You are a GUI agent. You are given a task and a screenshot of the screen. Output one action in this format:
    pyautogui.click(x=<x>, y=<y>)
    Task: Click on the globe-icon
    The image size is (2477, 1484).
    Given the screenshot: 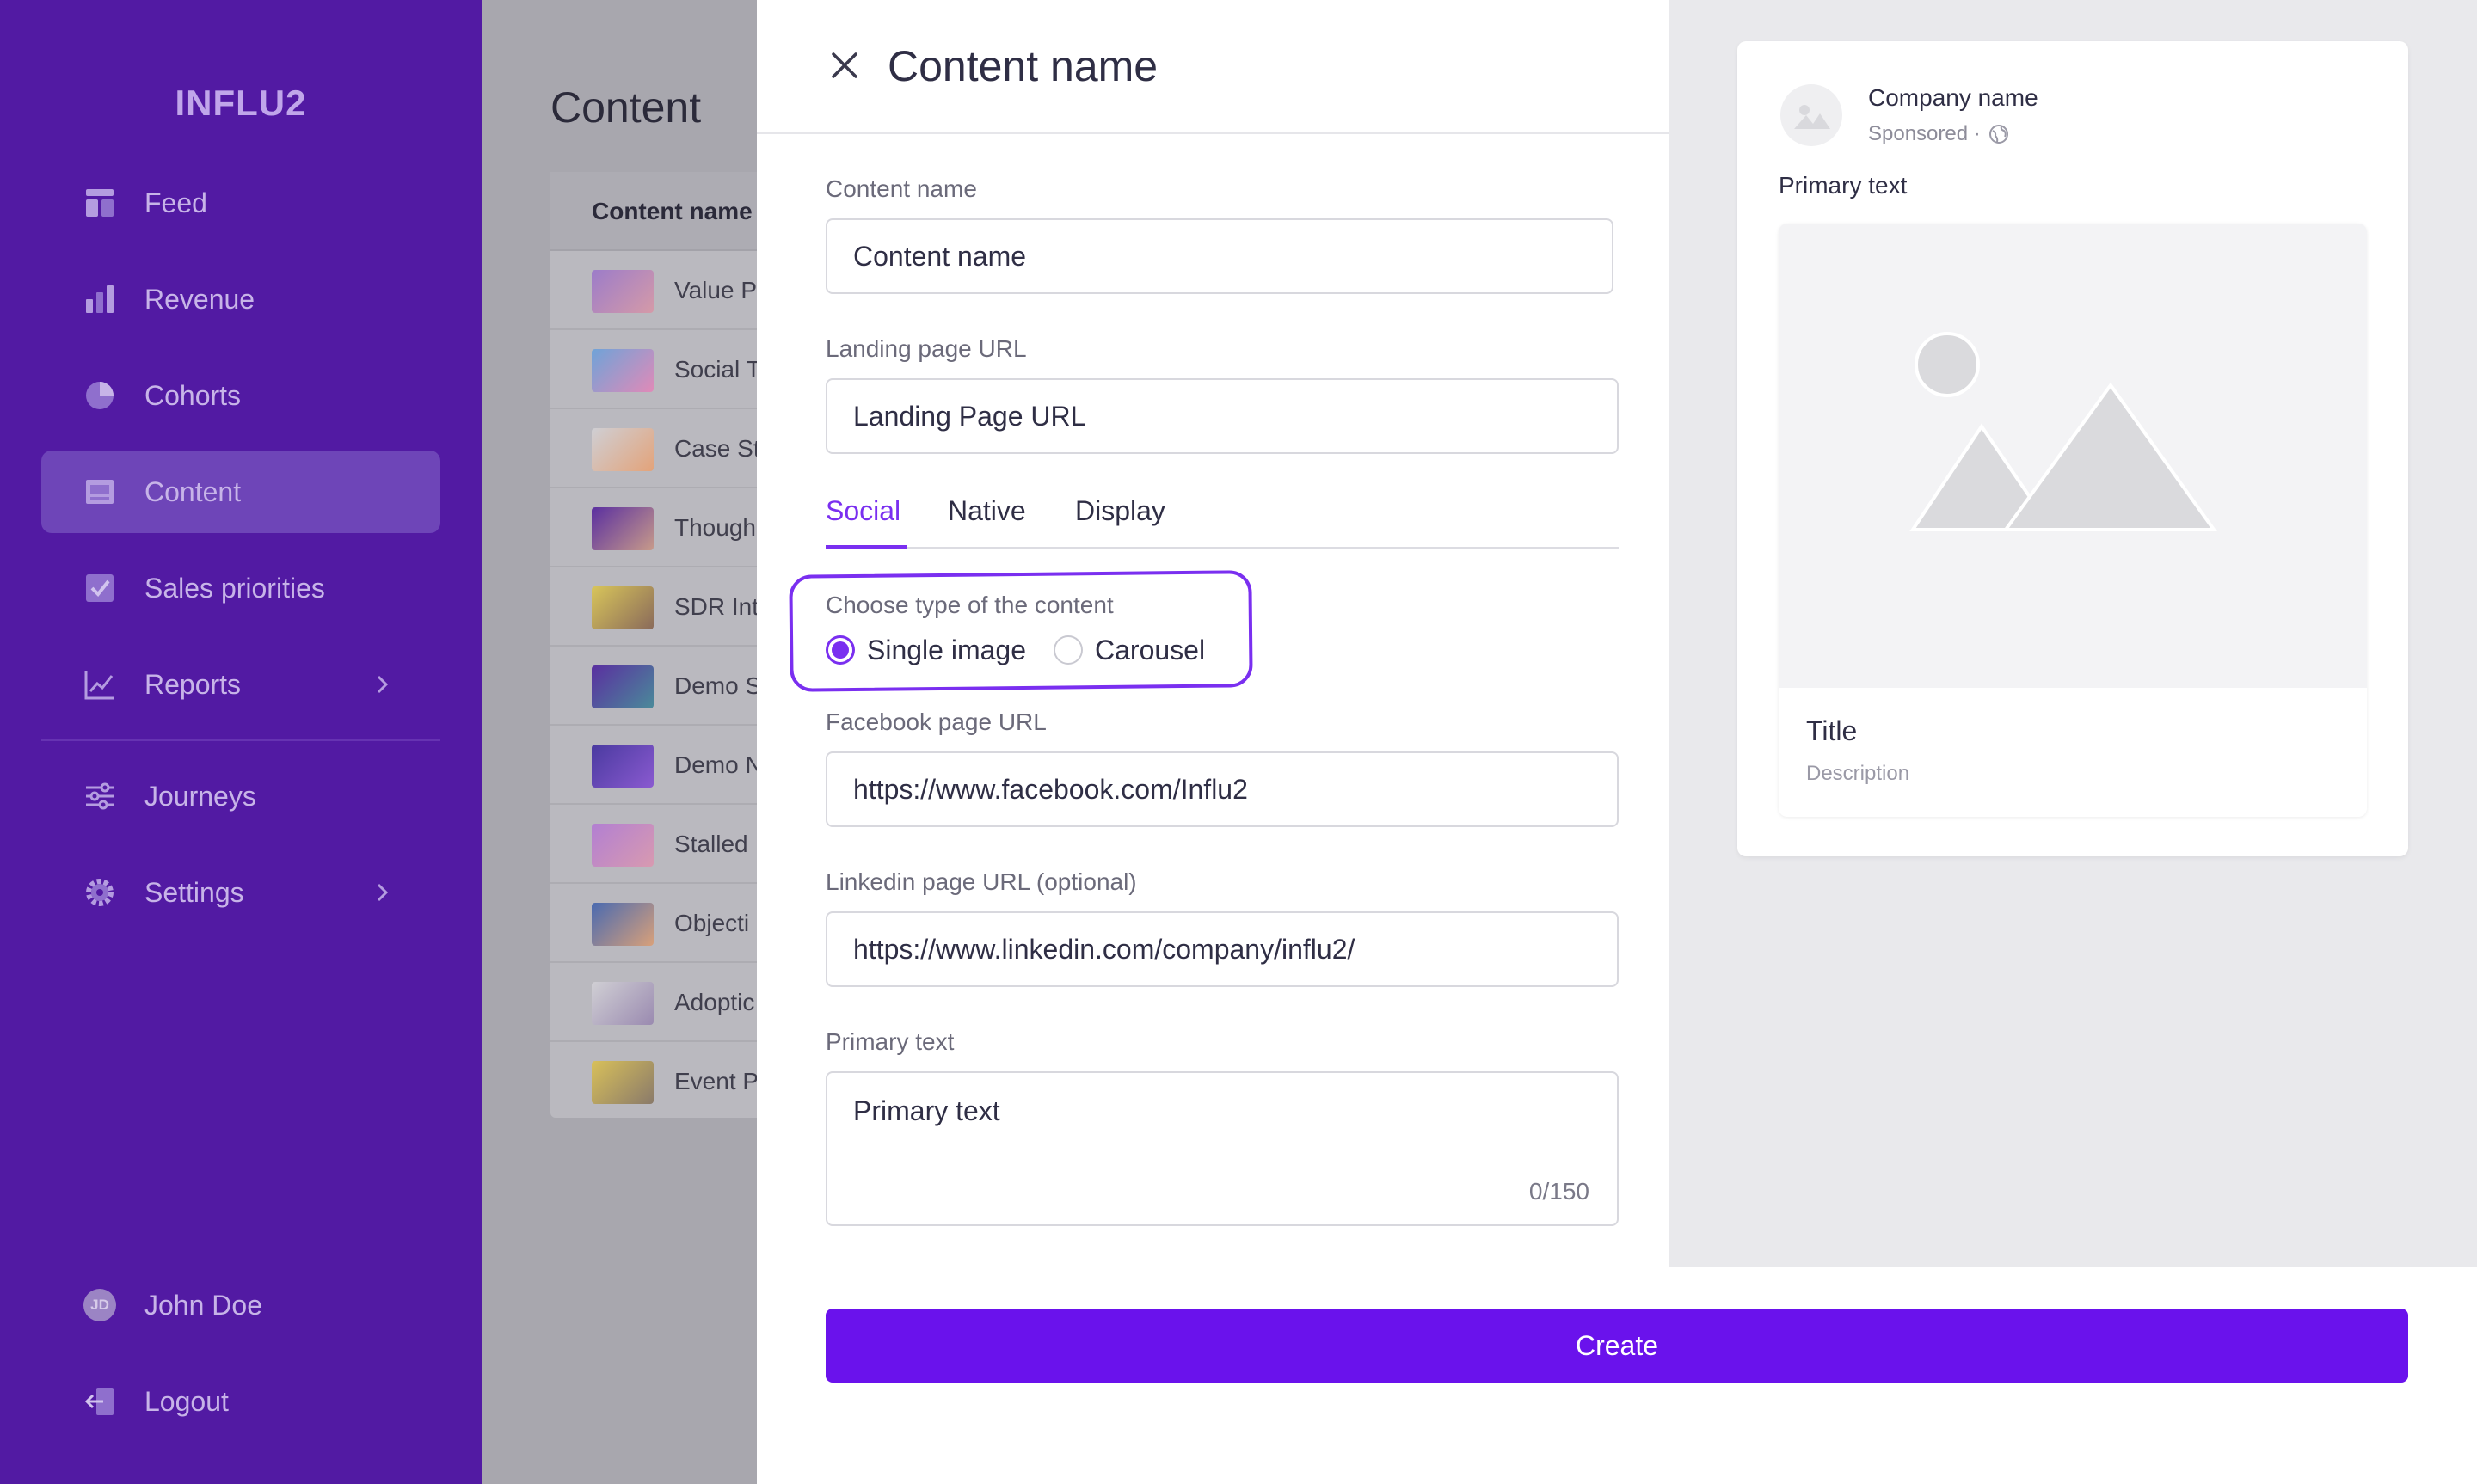 What is the action you would take?
    pyautogui.click(x=1998, y=134)
    